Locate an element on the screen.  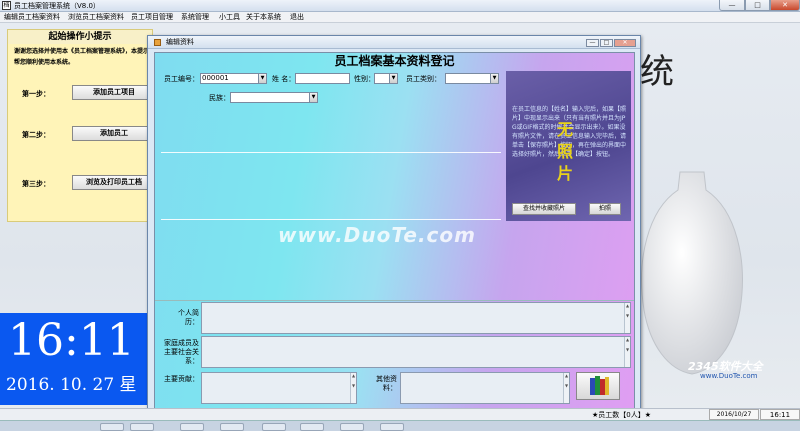
dialog-maximize-button: □ is located at coordinates (606, 43).